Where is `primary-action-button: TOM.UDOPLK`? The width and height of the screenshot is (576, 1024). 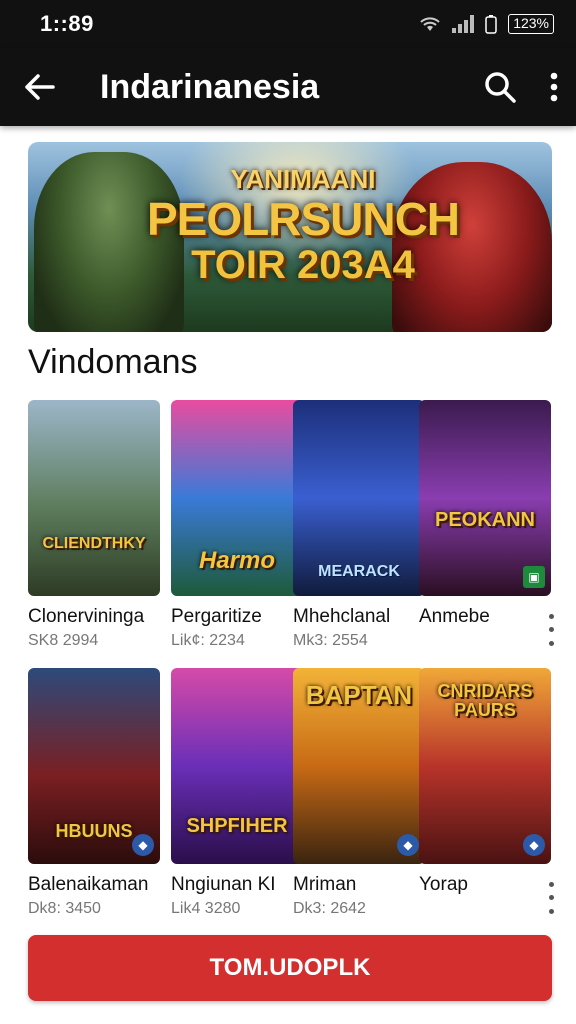 primary-action-button: TOM.UDOPLK is located at coordinates (290, 968).